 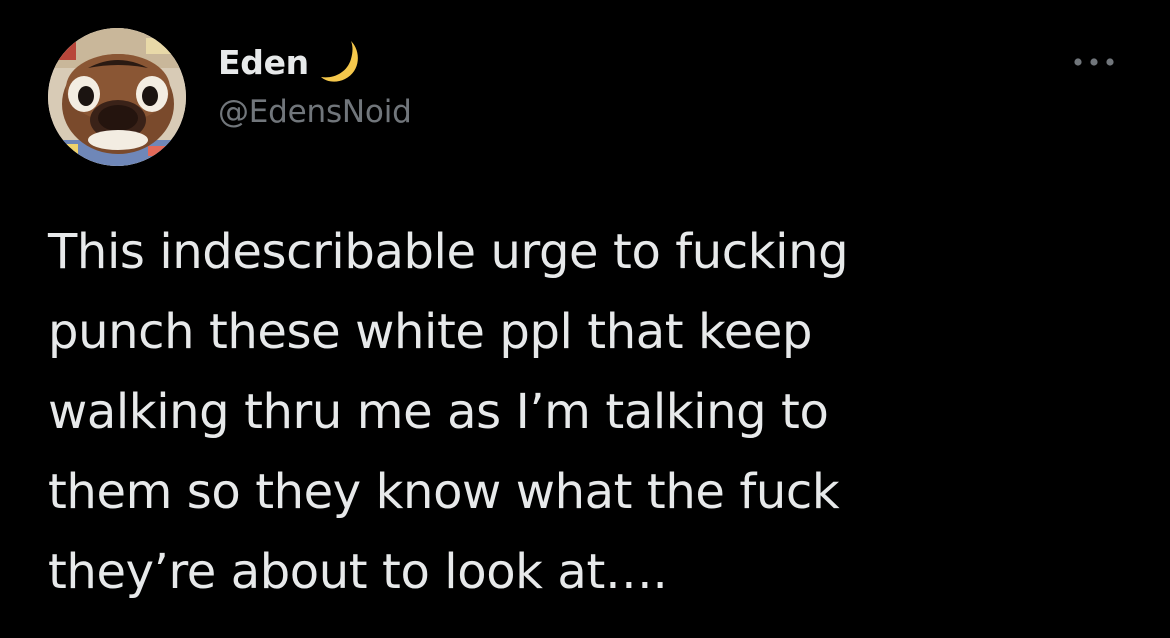 What do you see at coordinates (263, 62) in the screenshot?
I see `display-name: Eden` at bounding box center [263, 62].